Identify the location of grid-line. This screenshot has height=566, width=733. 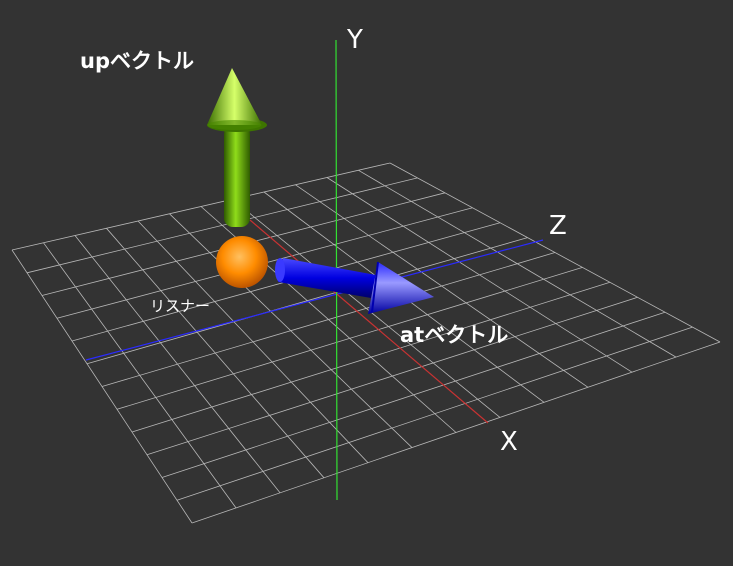
(555, 252).